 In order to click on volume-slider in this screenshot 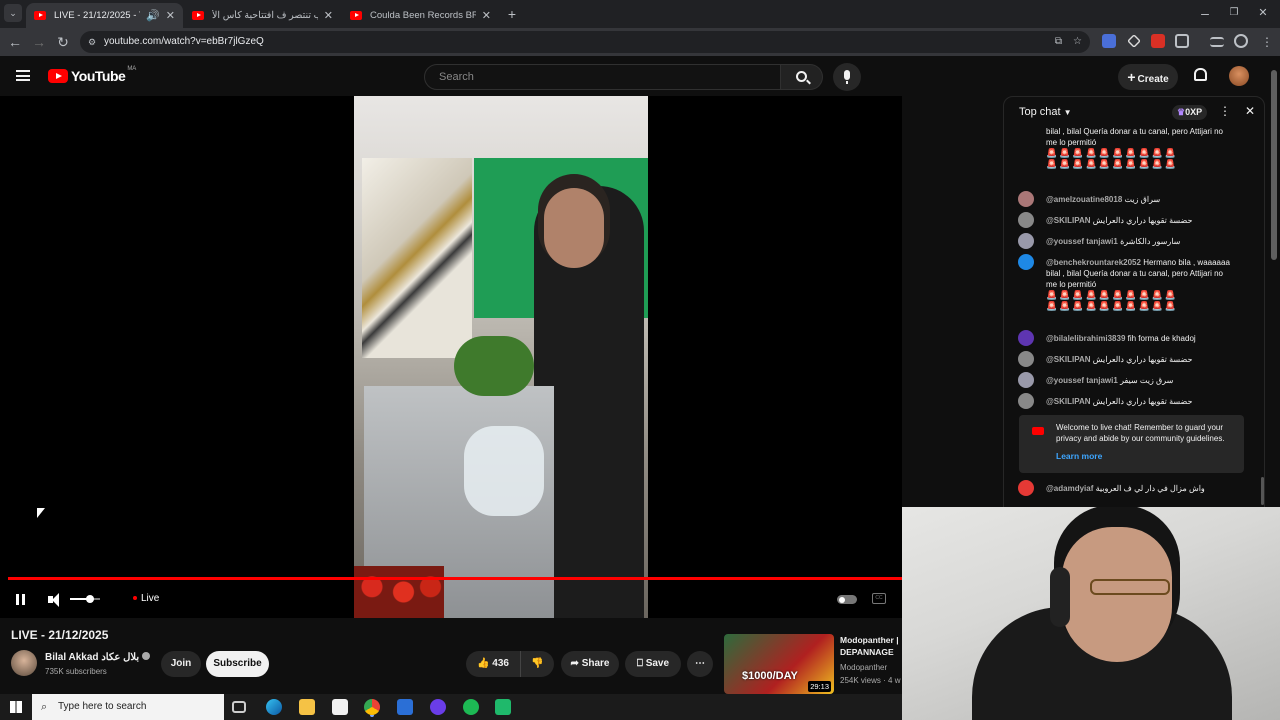, I will do `click(85, 599)`.